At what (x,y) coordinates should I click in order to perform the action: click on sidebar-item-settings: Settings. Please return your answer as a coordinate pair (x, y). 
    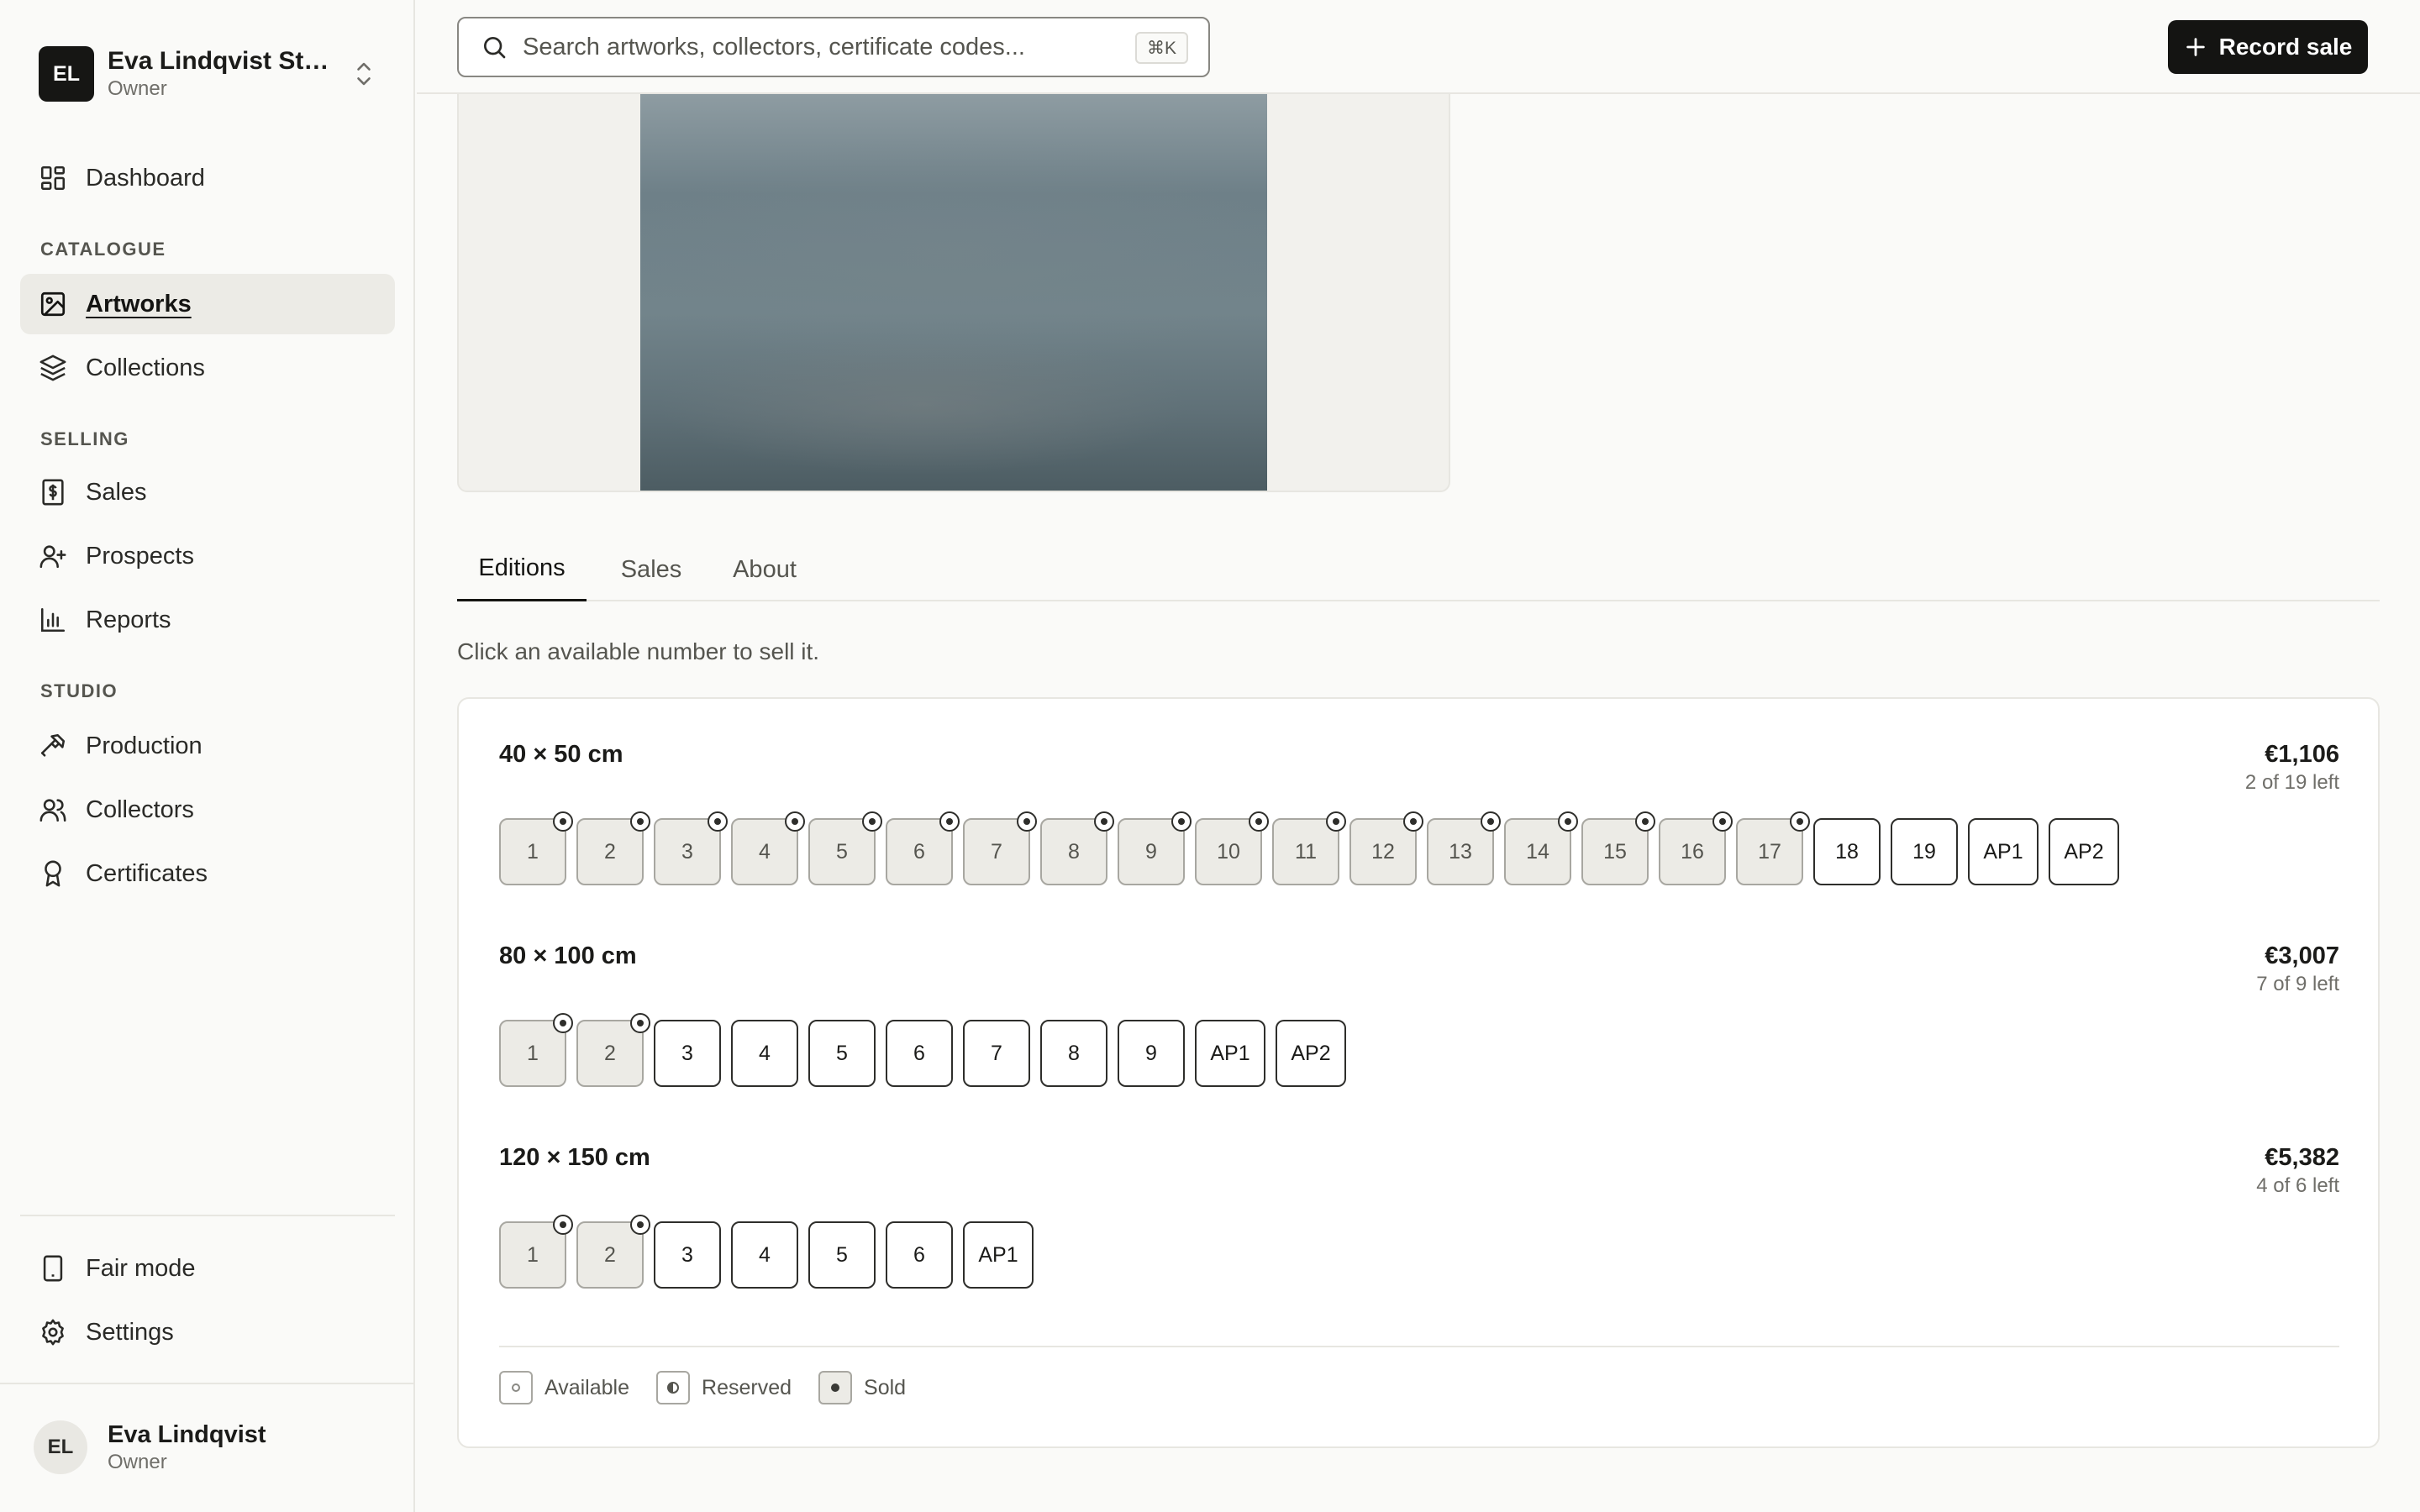
    Looking at the image, I should click on (207, 1332).